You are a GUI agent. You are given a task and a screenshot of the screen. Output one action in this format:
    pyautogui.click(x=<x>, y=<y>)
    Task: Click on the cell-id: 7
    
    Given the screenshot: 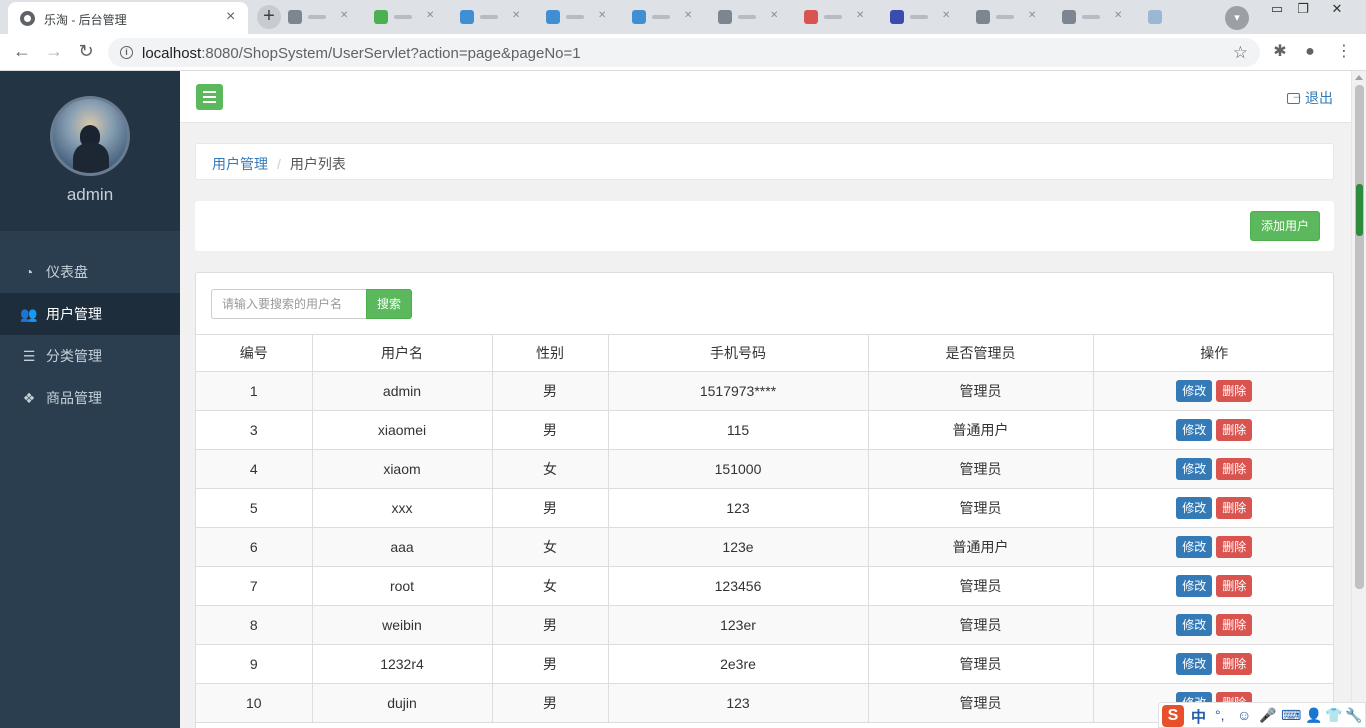 What is the action you would take?
    pyautogui.click(x=254, y=586)
    